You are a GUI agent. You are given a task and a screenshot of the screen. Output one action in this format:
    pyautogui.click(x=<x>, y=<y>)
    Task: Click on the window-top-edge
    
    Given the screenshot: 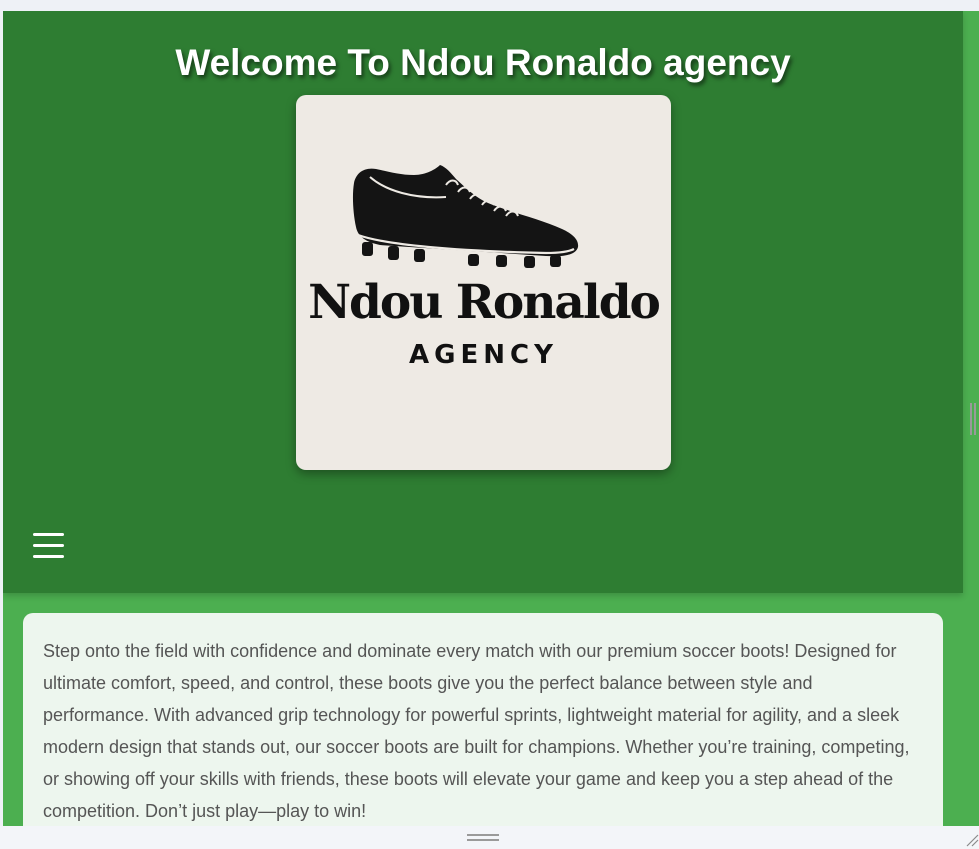 What is the action you would take?
    pyautogui.click(x=489, y=5)
    